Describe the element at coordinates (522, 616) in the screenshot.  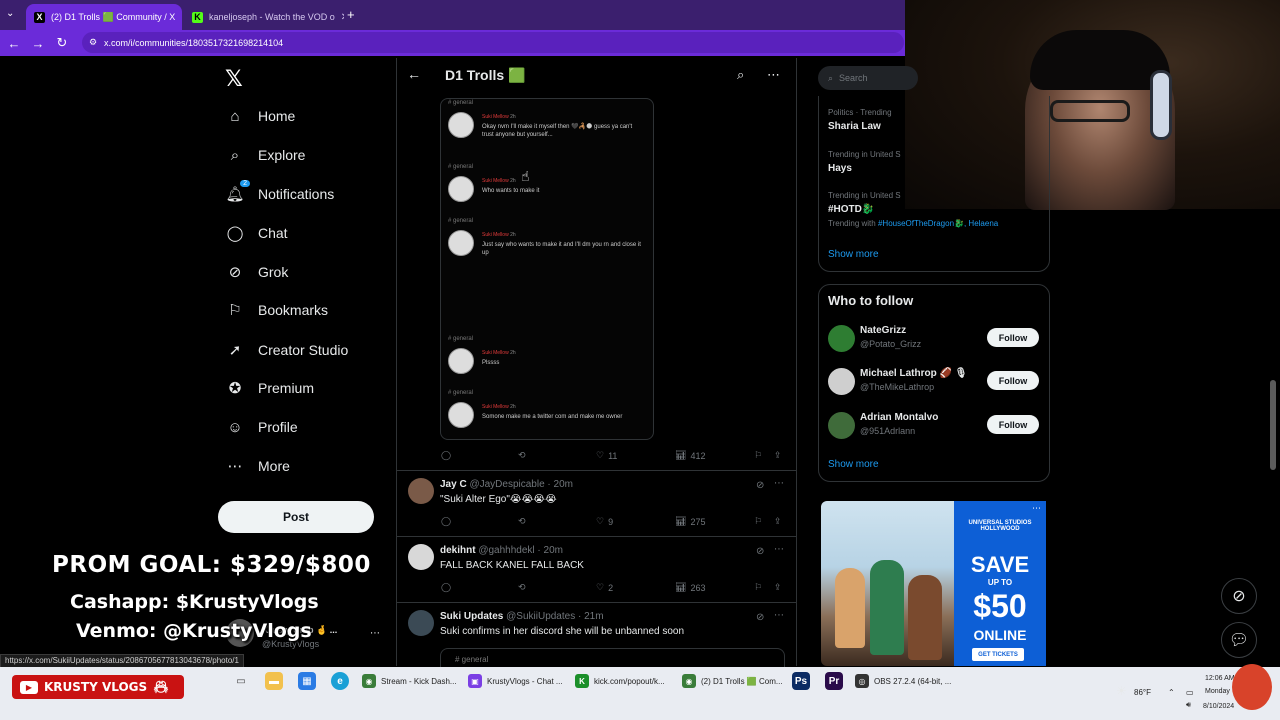
I see `tweet-author: Suki Updates @SukiiUpdates · 21m` at that location.